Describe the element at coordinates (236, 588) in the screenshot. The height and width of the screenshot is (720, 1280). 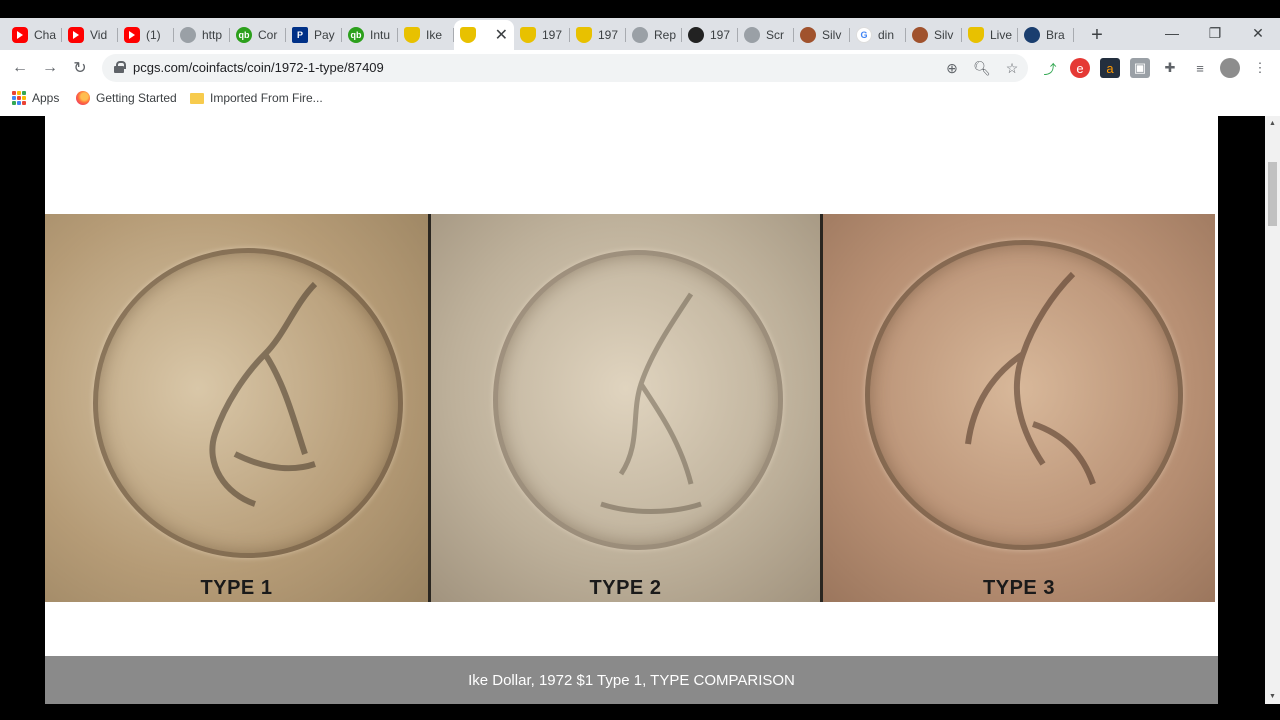
I see `coin-label: TYPE 1` at that location.